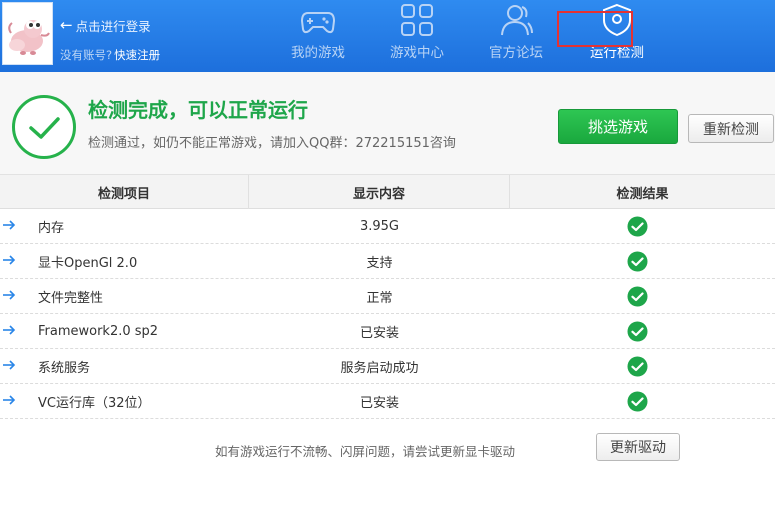 The width and height of the screenshot is (775, 531). Describe the element at coordinates (88, 263) in the screenshot. I see `row-item-name: 显卡OpenGl 2.0` at that location.